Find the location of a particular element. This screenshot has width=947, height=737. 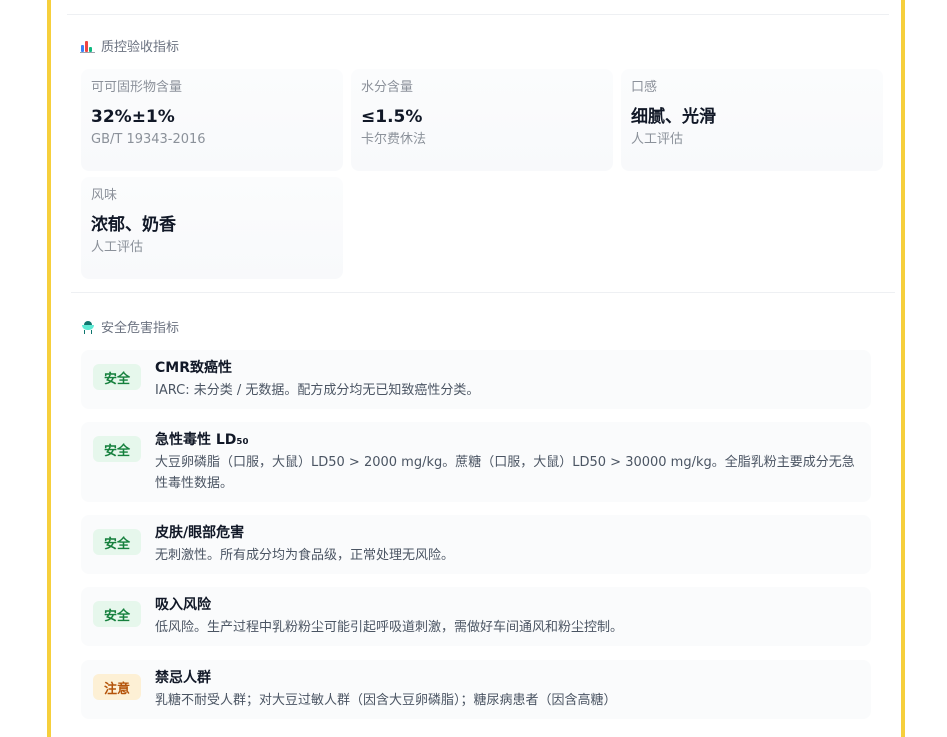

hazard-title: 急性毒性 LD₅₀ is located at coordinates (202, 440).